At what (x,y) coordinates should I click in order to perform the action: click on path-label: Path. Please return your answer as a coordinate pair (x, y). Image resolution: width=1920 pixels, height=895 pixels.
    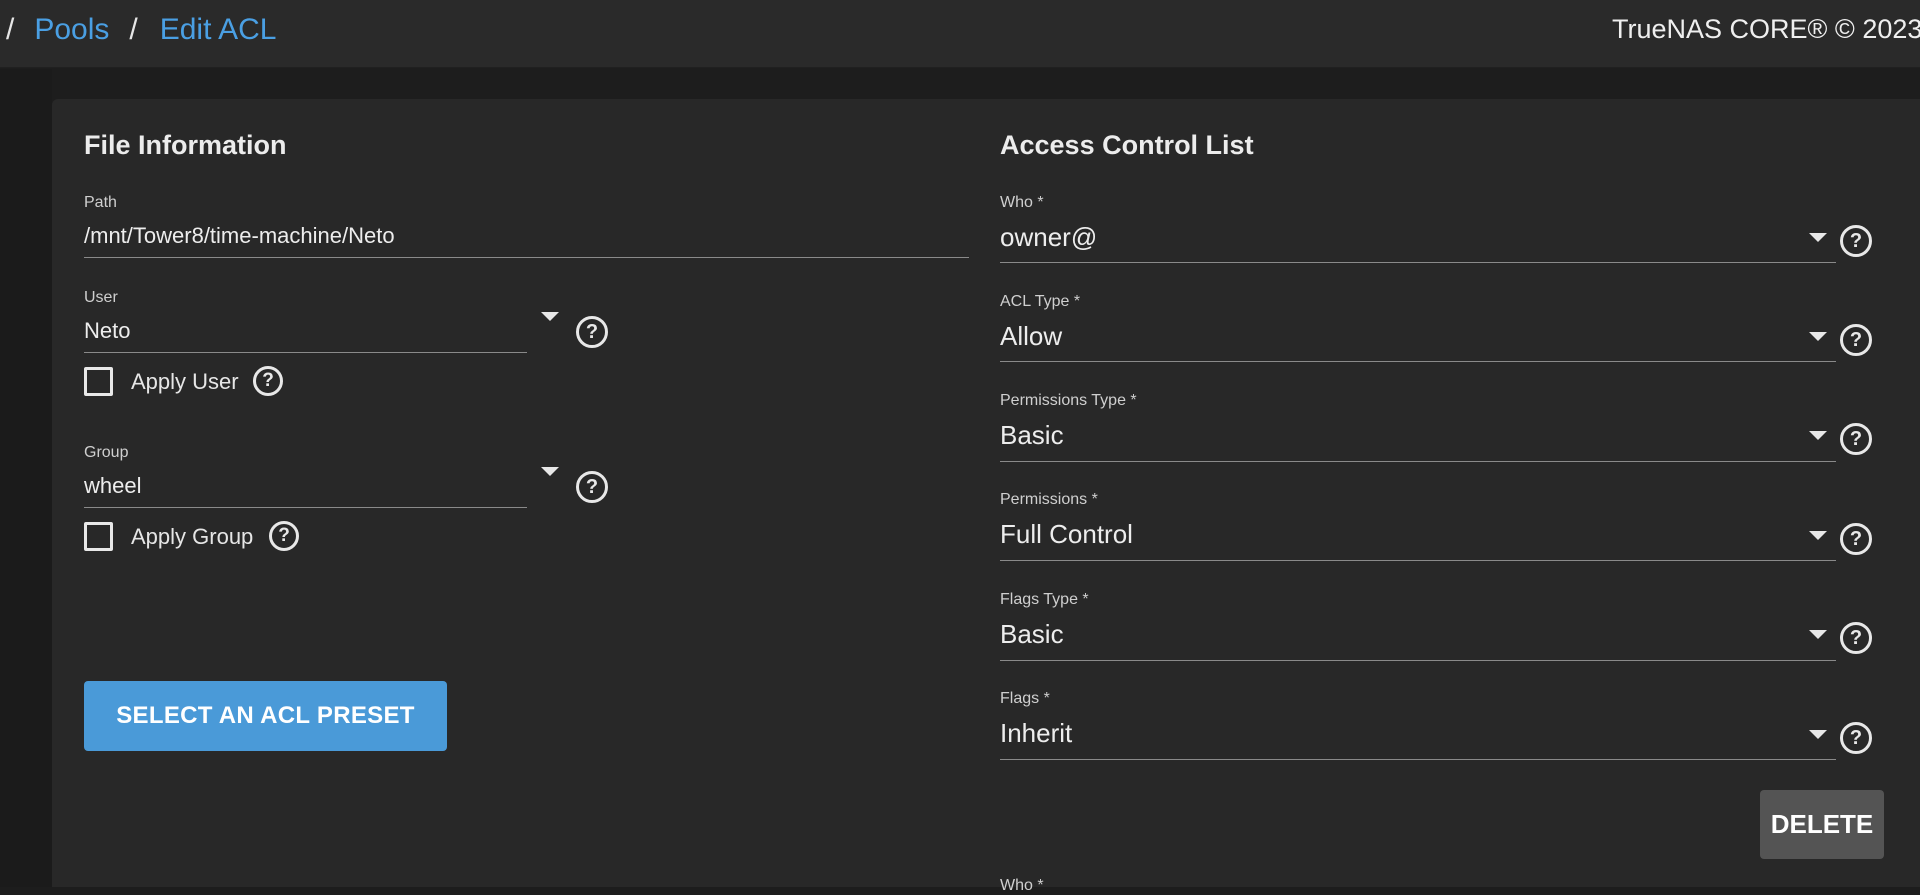
    Looking at the image, I should click on (100, 202).